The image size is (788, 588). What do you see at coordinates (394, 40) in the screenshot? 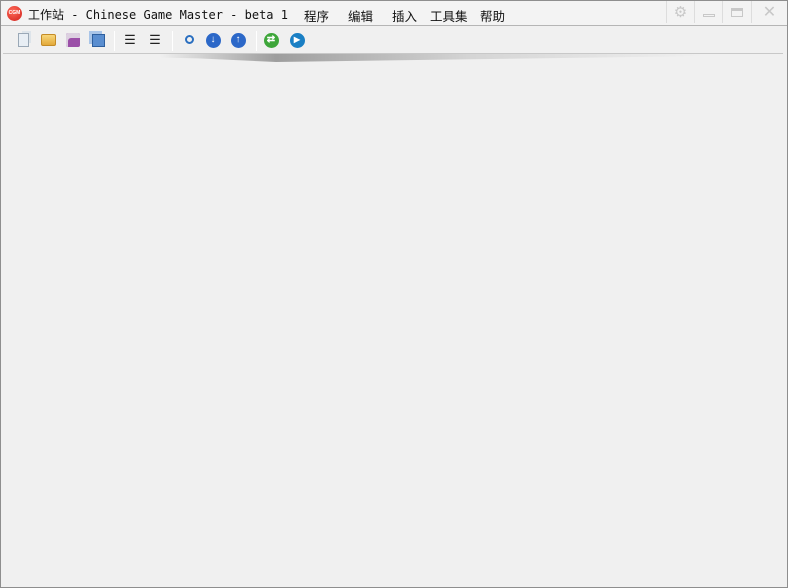
I see `toolbar: ☰ ☰ ↓ ↑ ⇄ ▶` at bounding box center [394, 40].